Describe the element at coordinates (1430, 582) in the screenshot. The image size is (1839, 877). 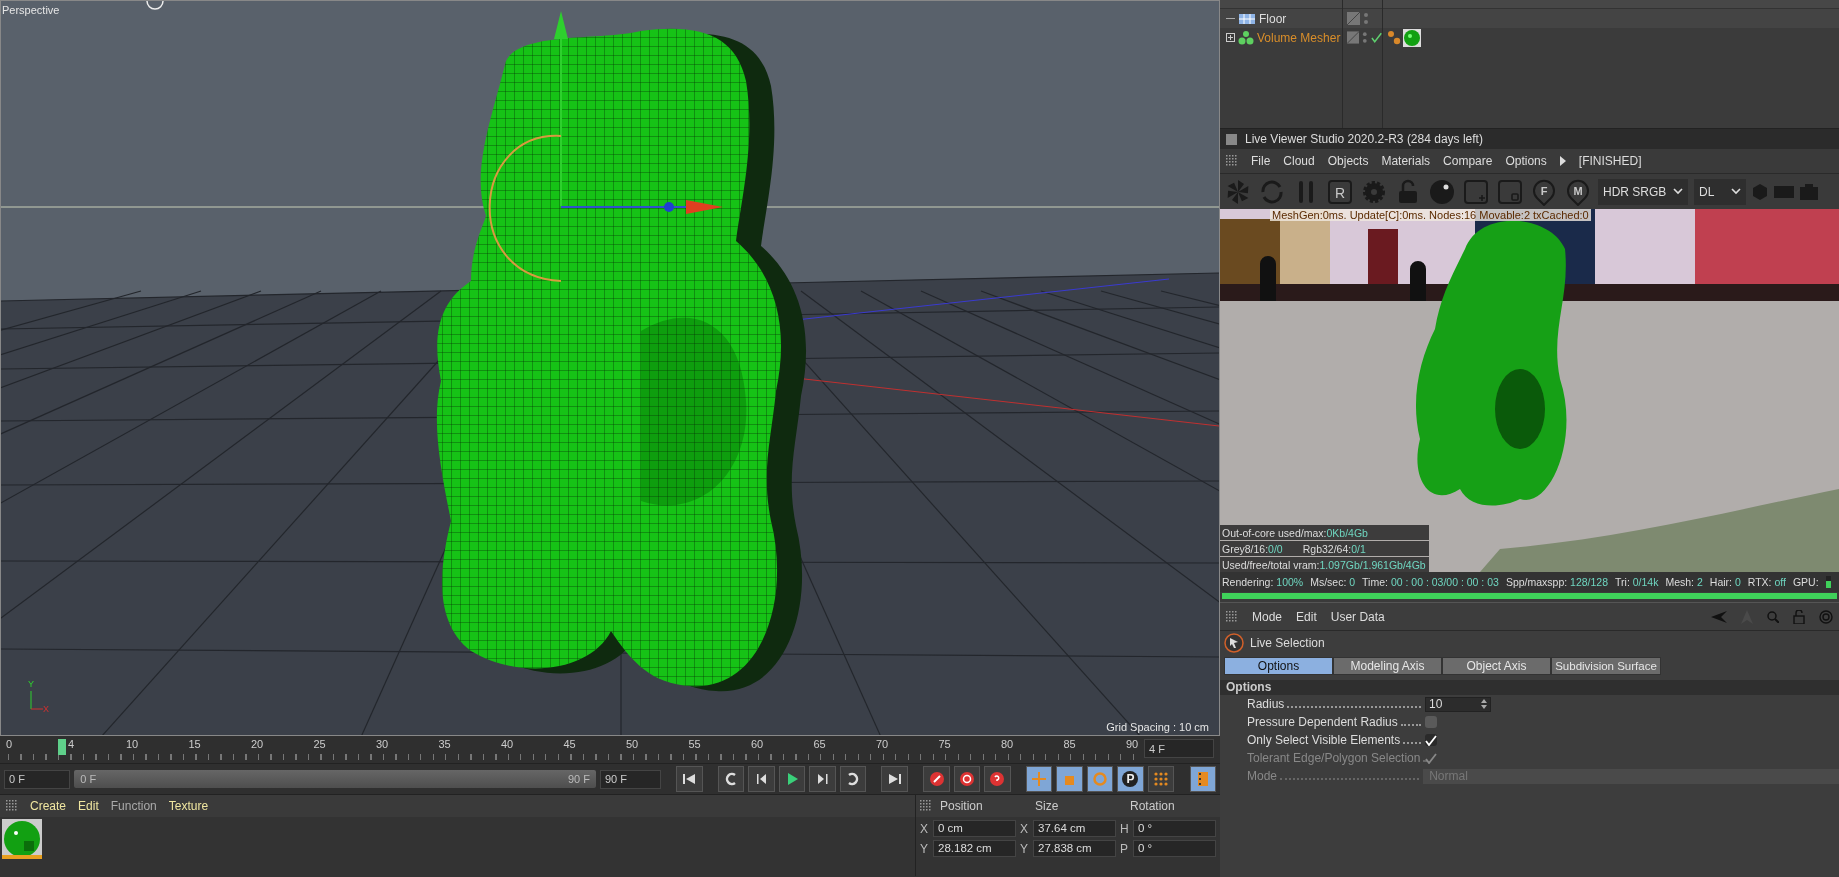
I see `render-stat: Time: 00 : 00 : 03/00 : 00 : 03` at that location.